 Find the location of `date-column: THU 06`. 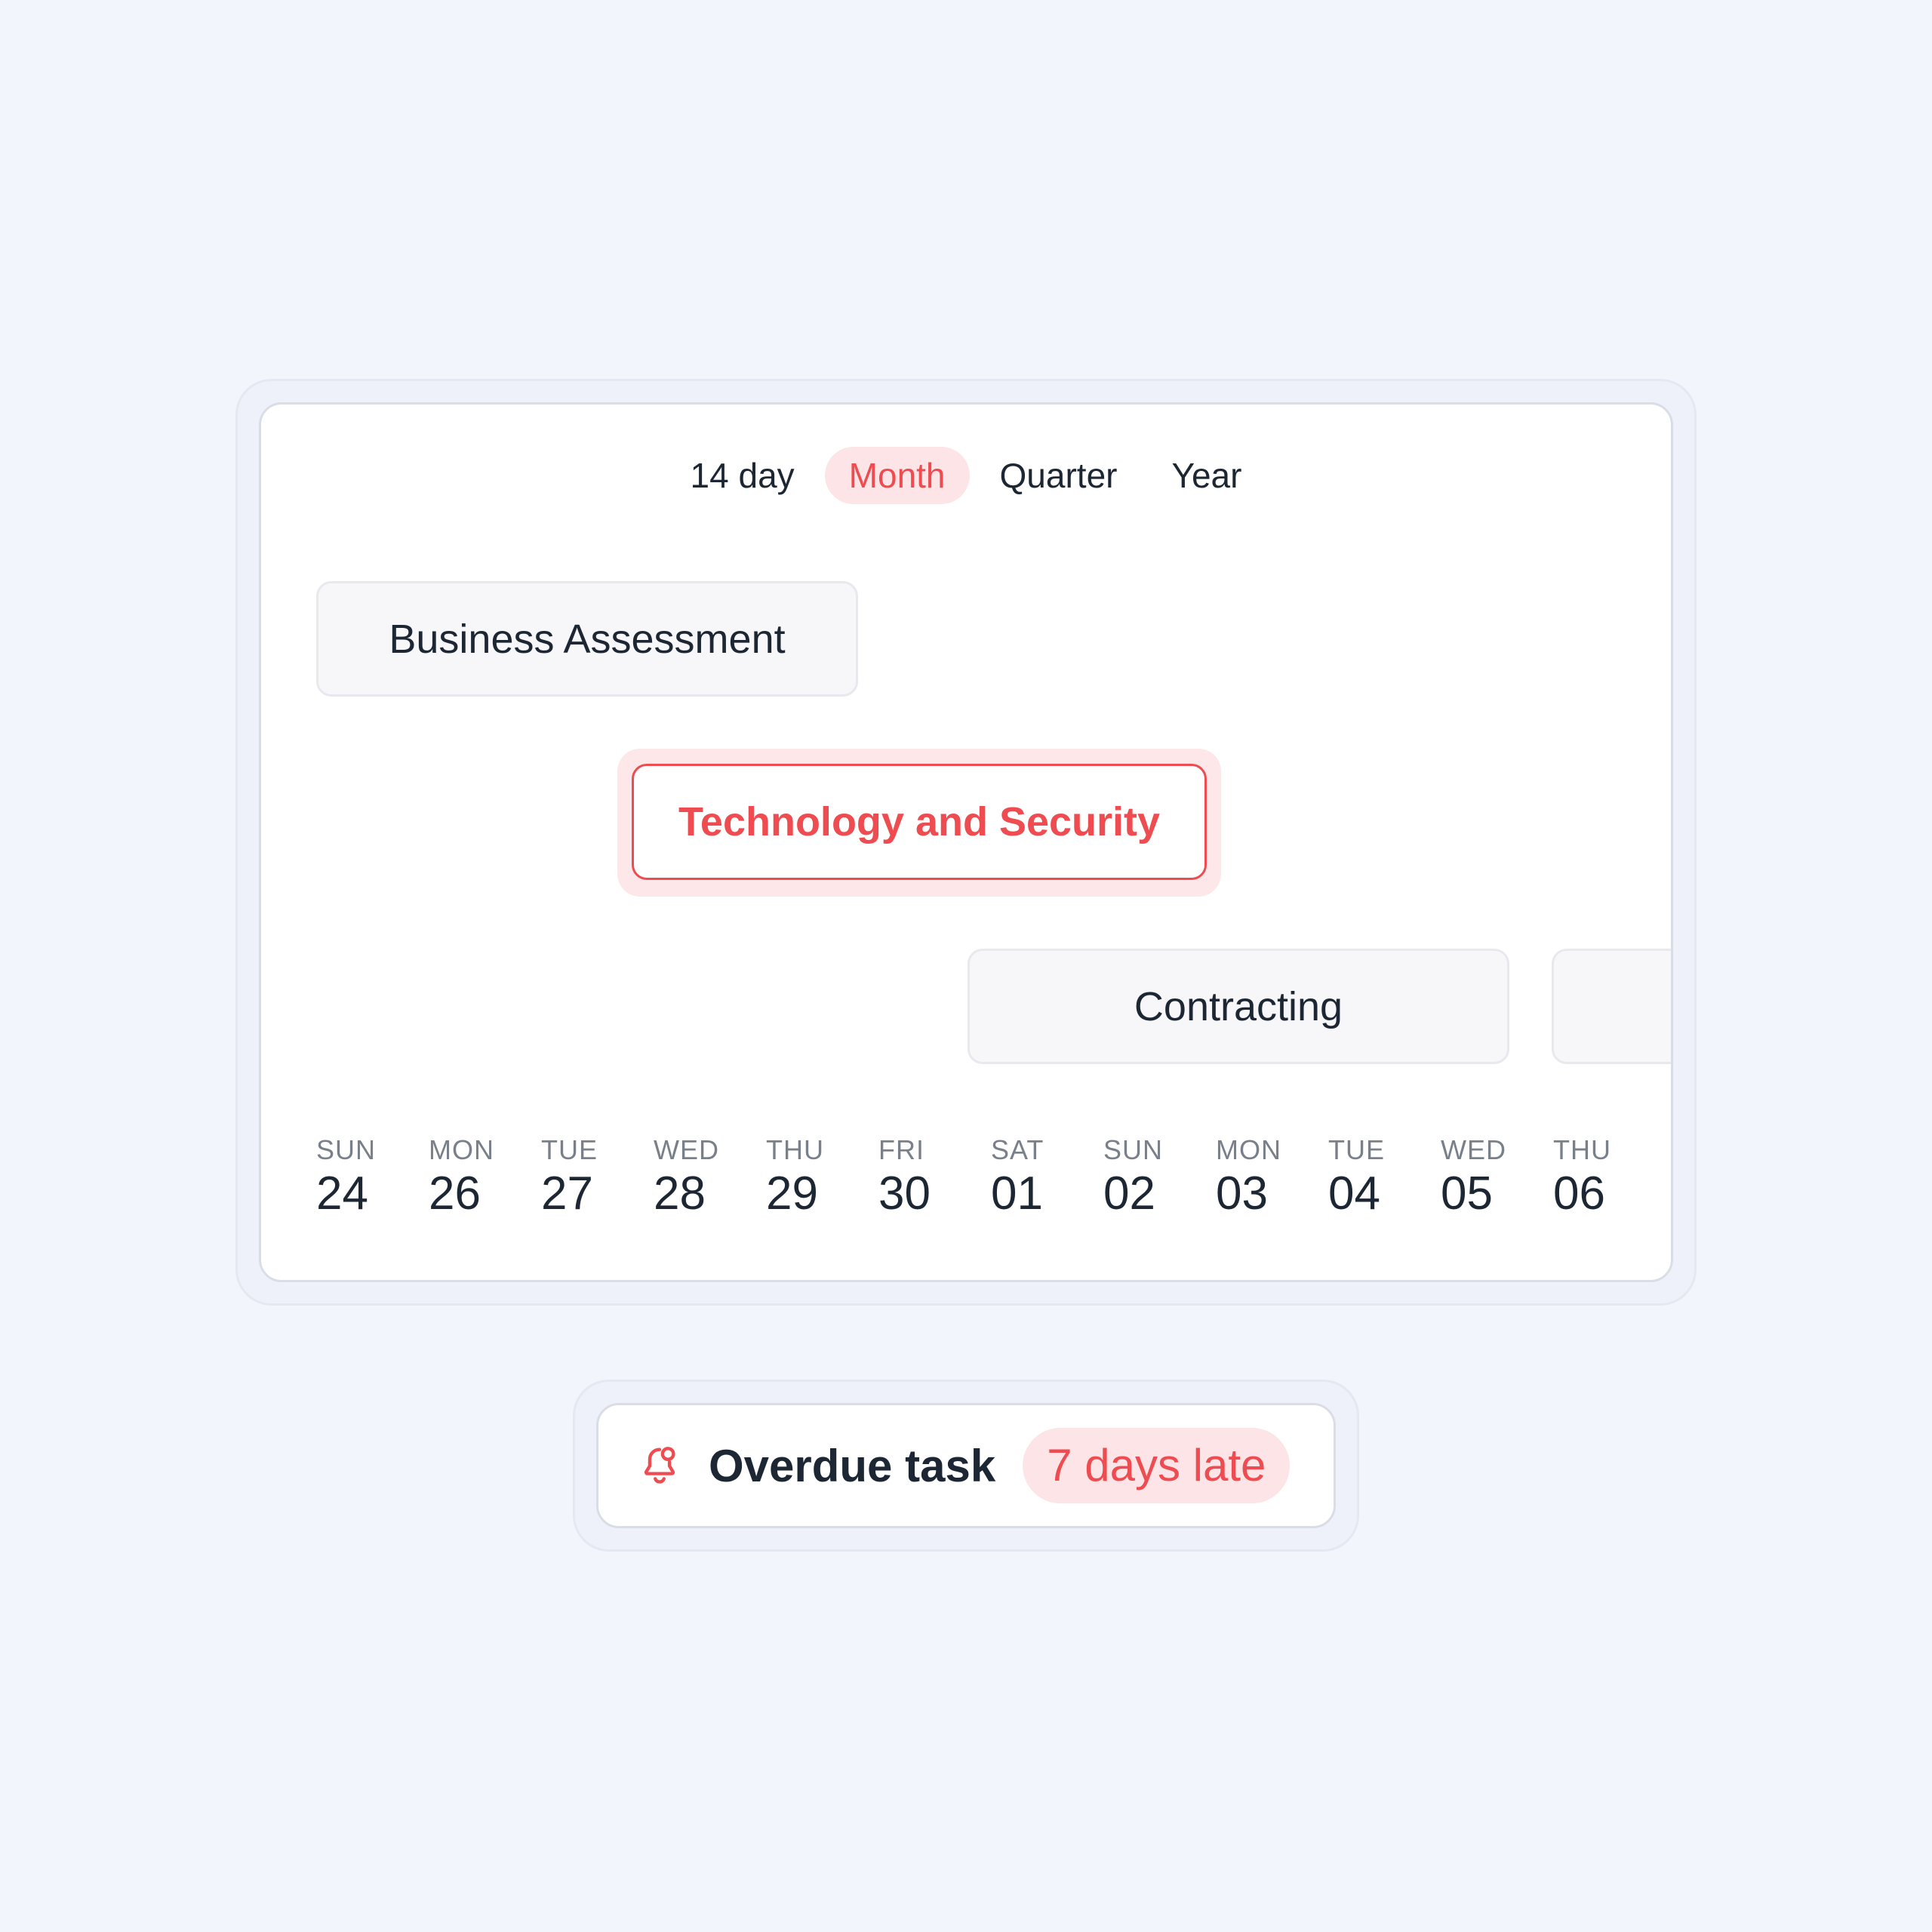

date-column: THU 06 is located at coordinates (1609, 1179).